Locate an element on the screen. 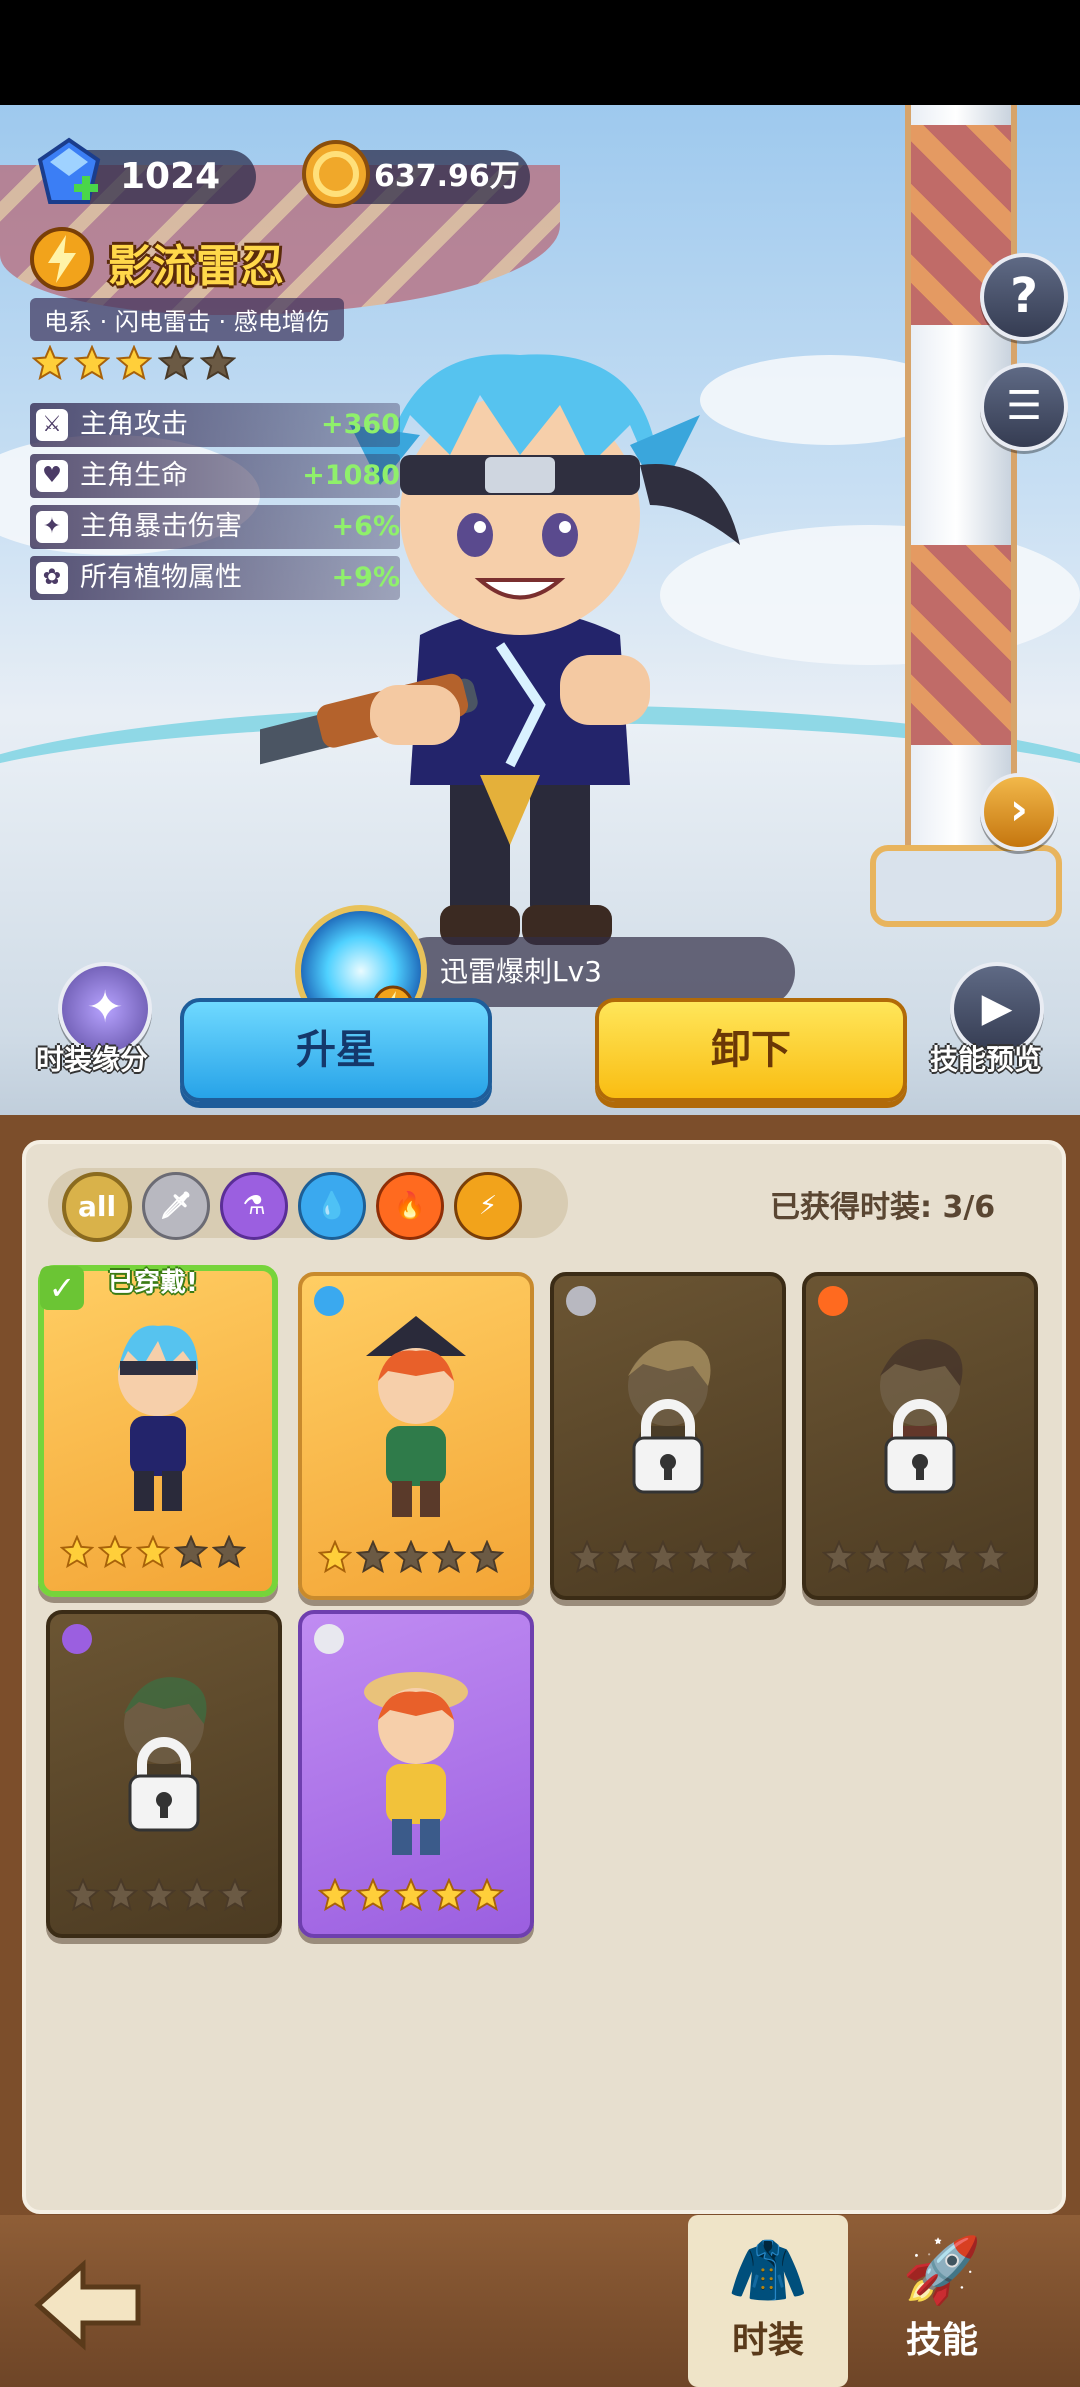 The image size is (1080, 2387). filter-lightning: ⚡ is located at coordinates (488, 1206).